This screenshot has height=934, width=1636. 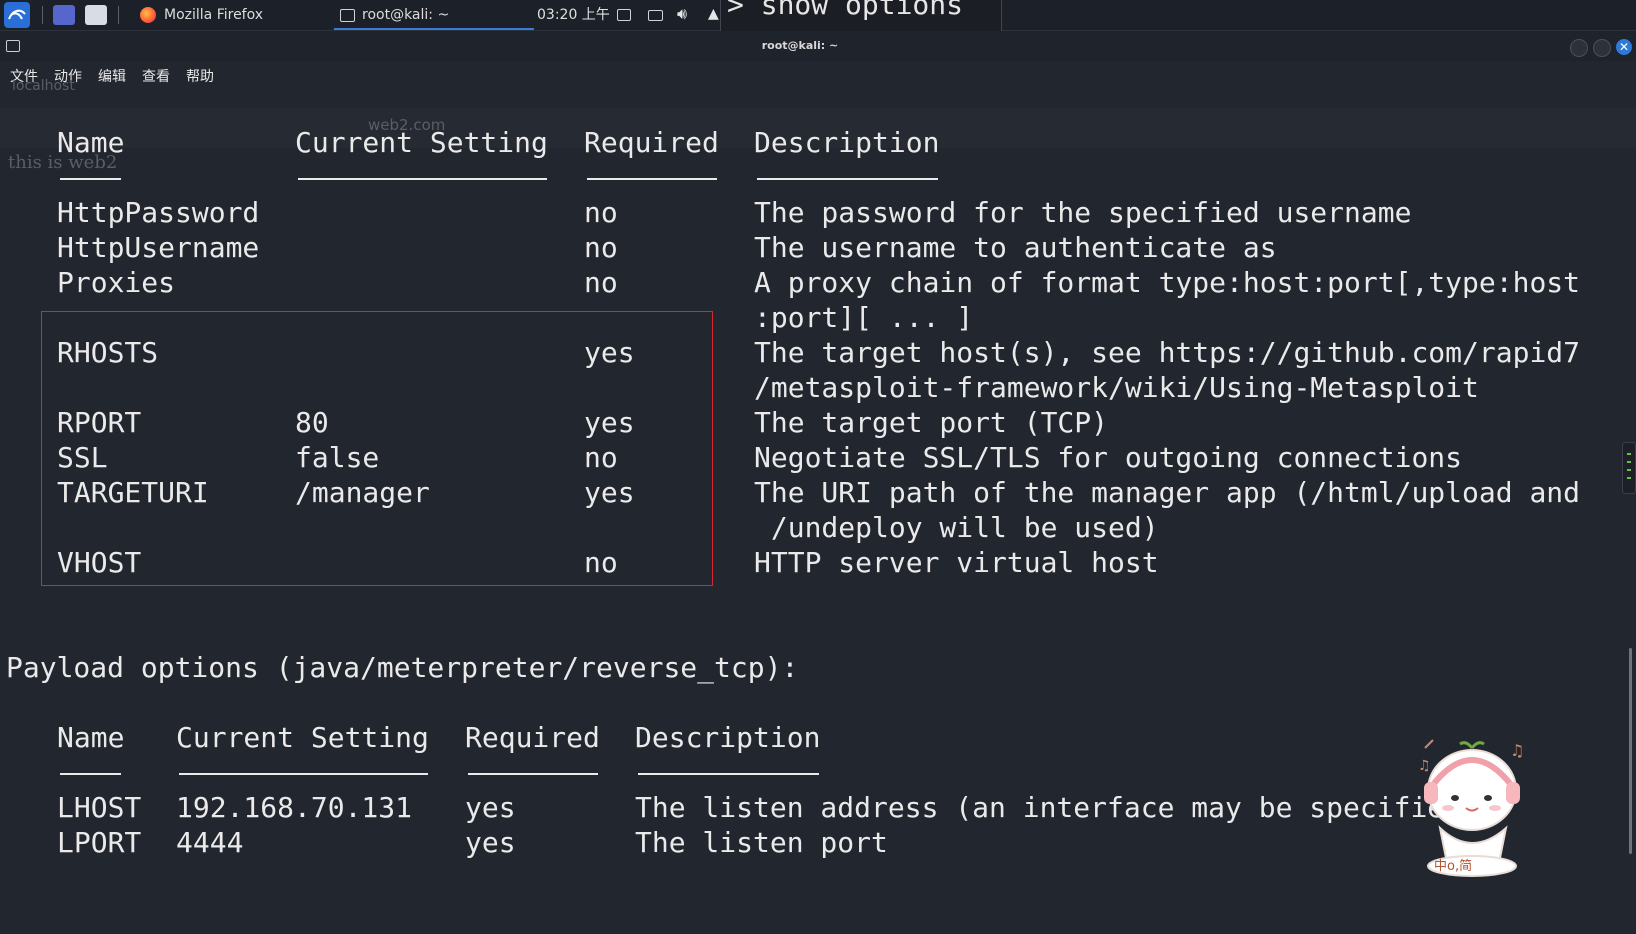 What do you see at coordinates (1015, 247) in the screenshot?
I see `option-description: The username to authenticate as` at bounding box center [1015, 247].